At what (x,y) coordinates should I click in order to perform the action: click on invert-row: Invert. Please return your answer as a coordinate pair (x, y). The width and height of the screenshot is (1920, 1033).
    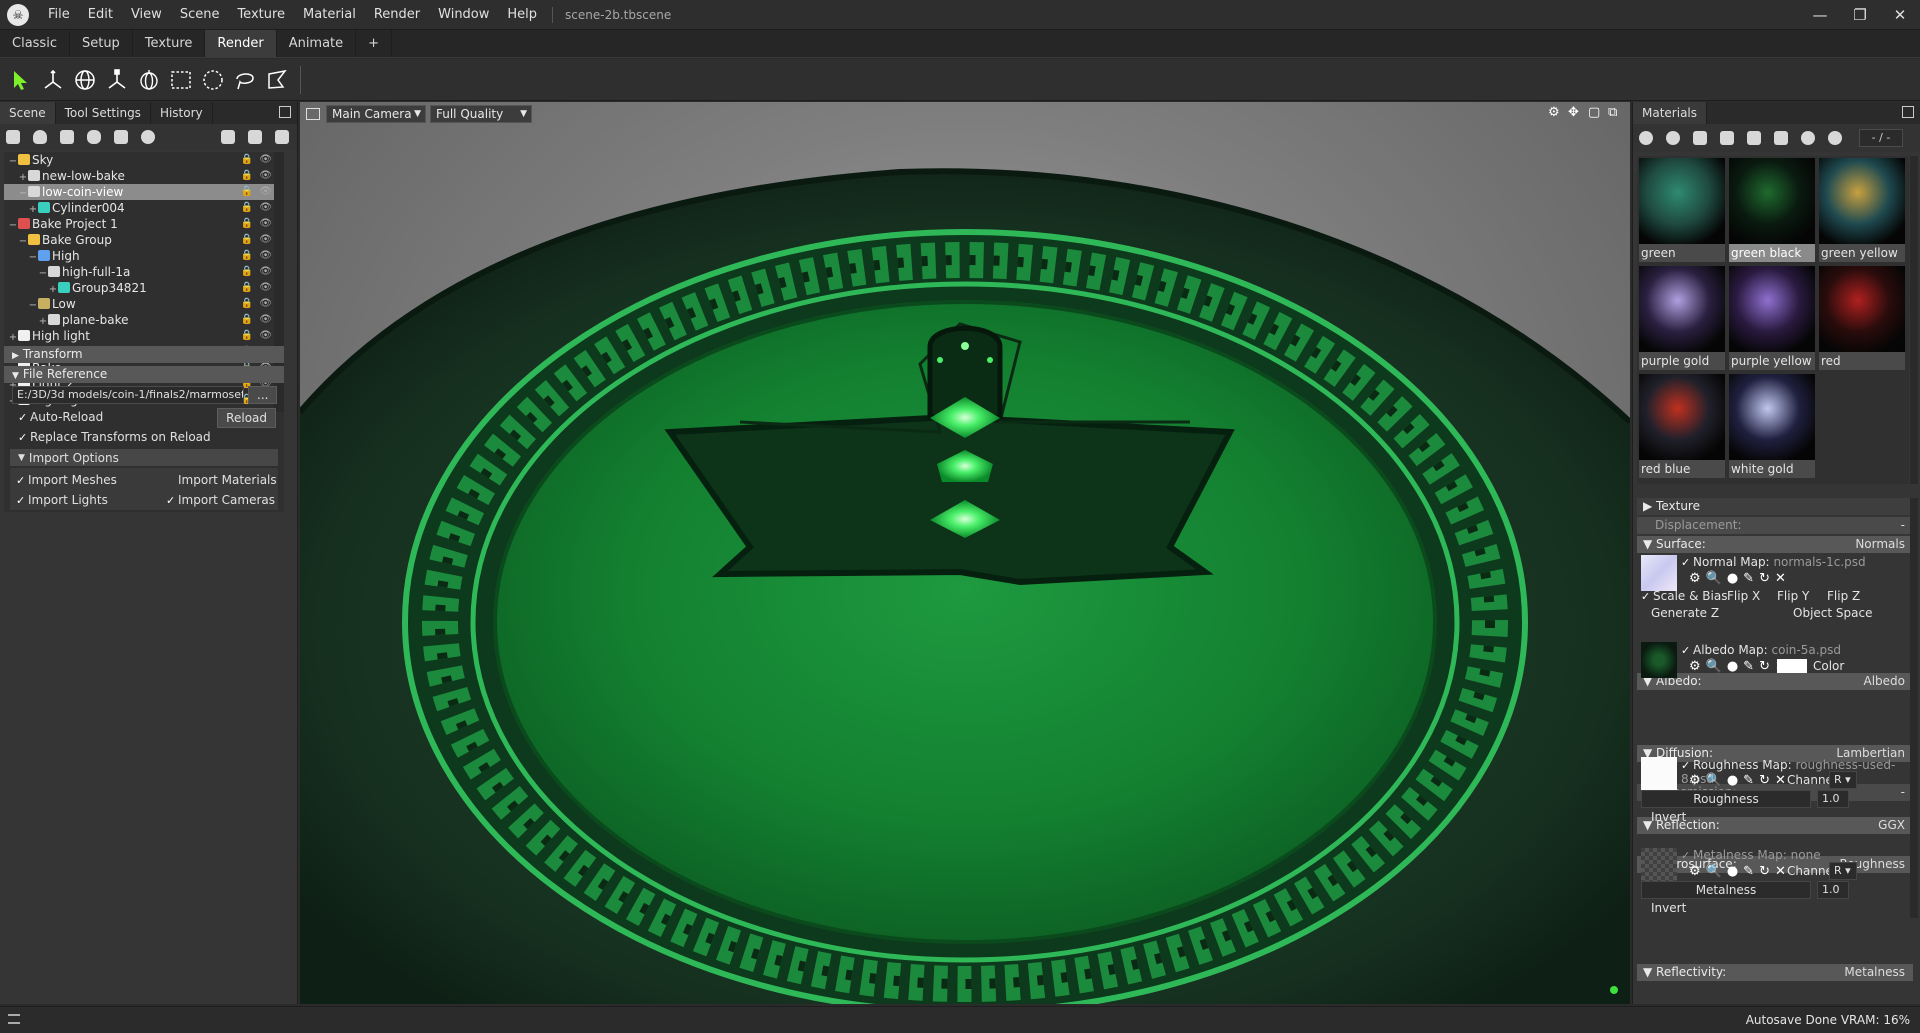
    Looking at the image, I should click on (1668, 817).